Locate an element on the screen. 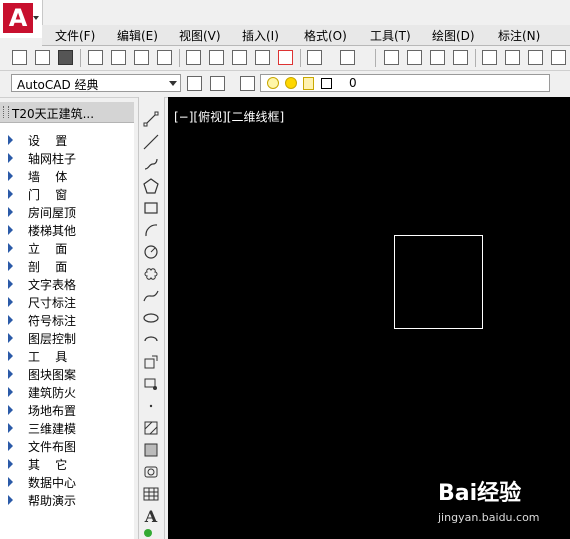 The width and height of the screenshot is (570, 539). hatch-icon is located at coordinates (151, 428).